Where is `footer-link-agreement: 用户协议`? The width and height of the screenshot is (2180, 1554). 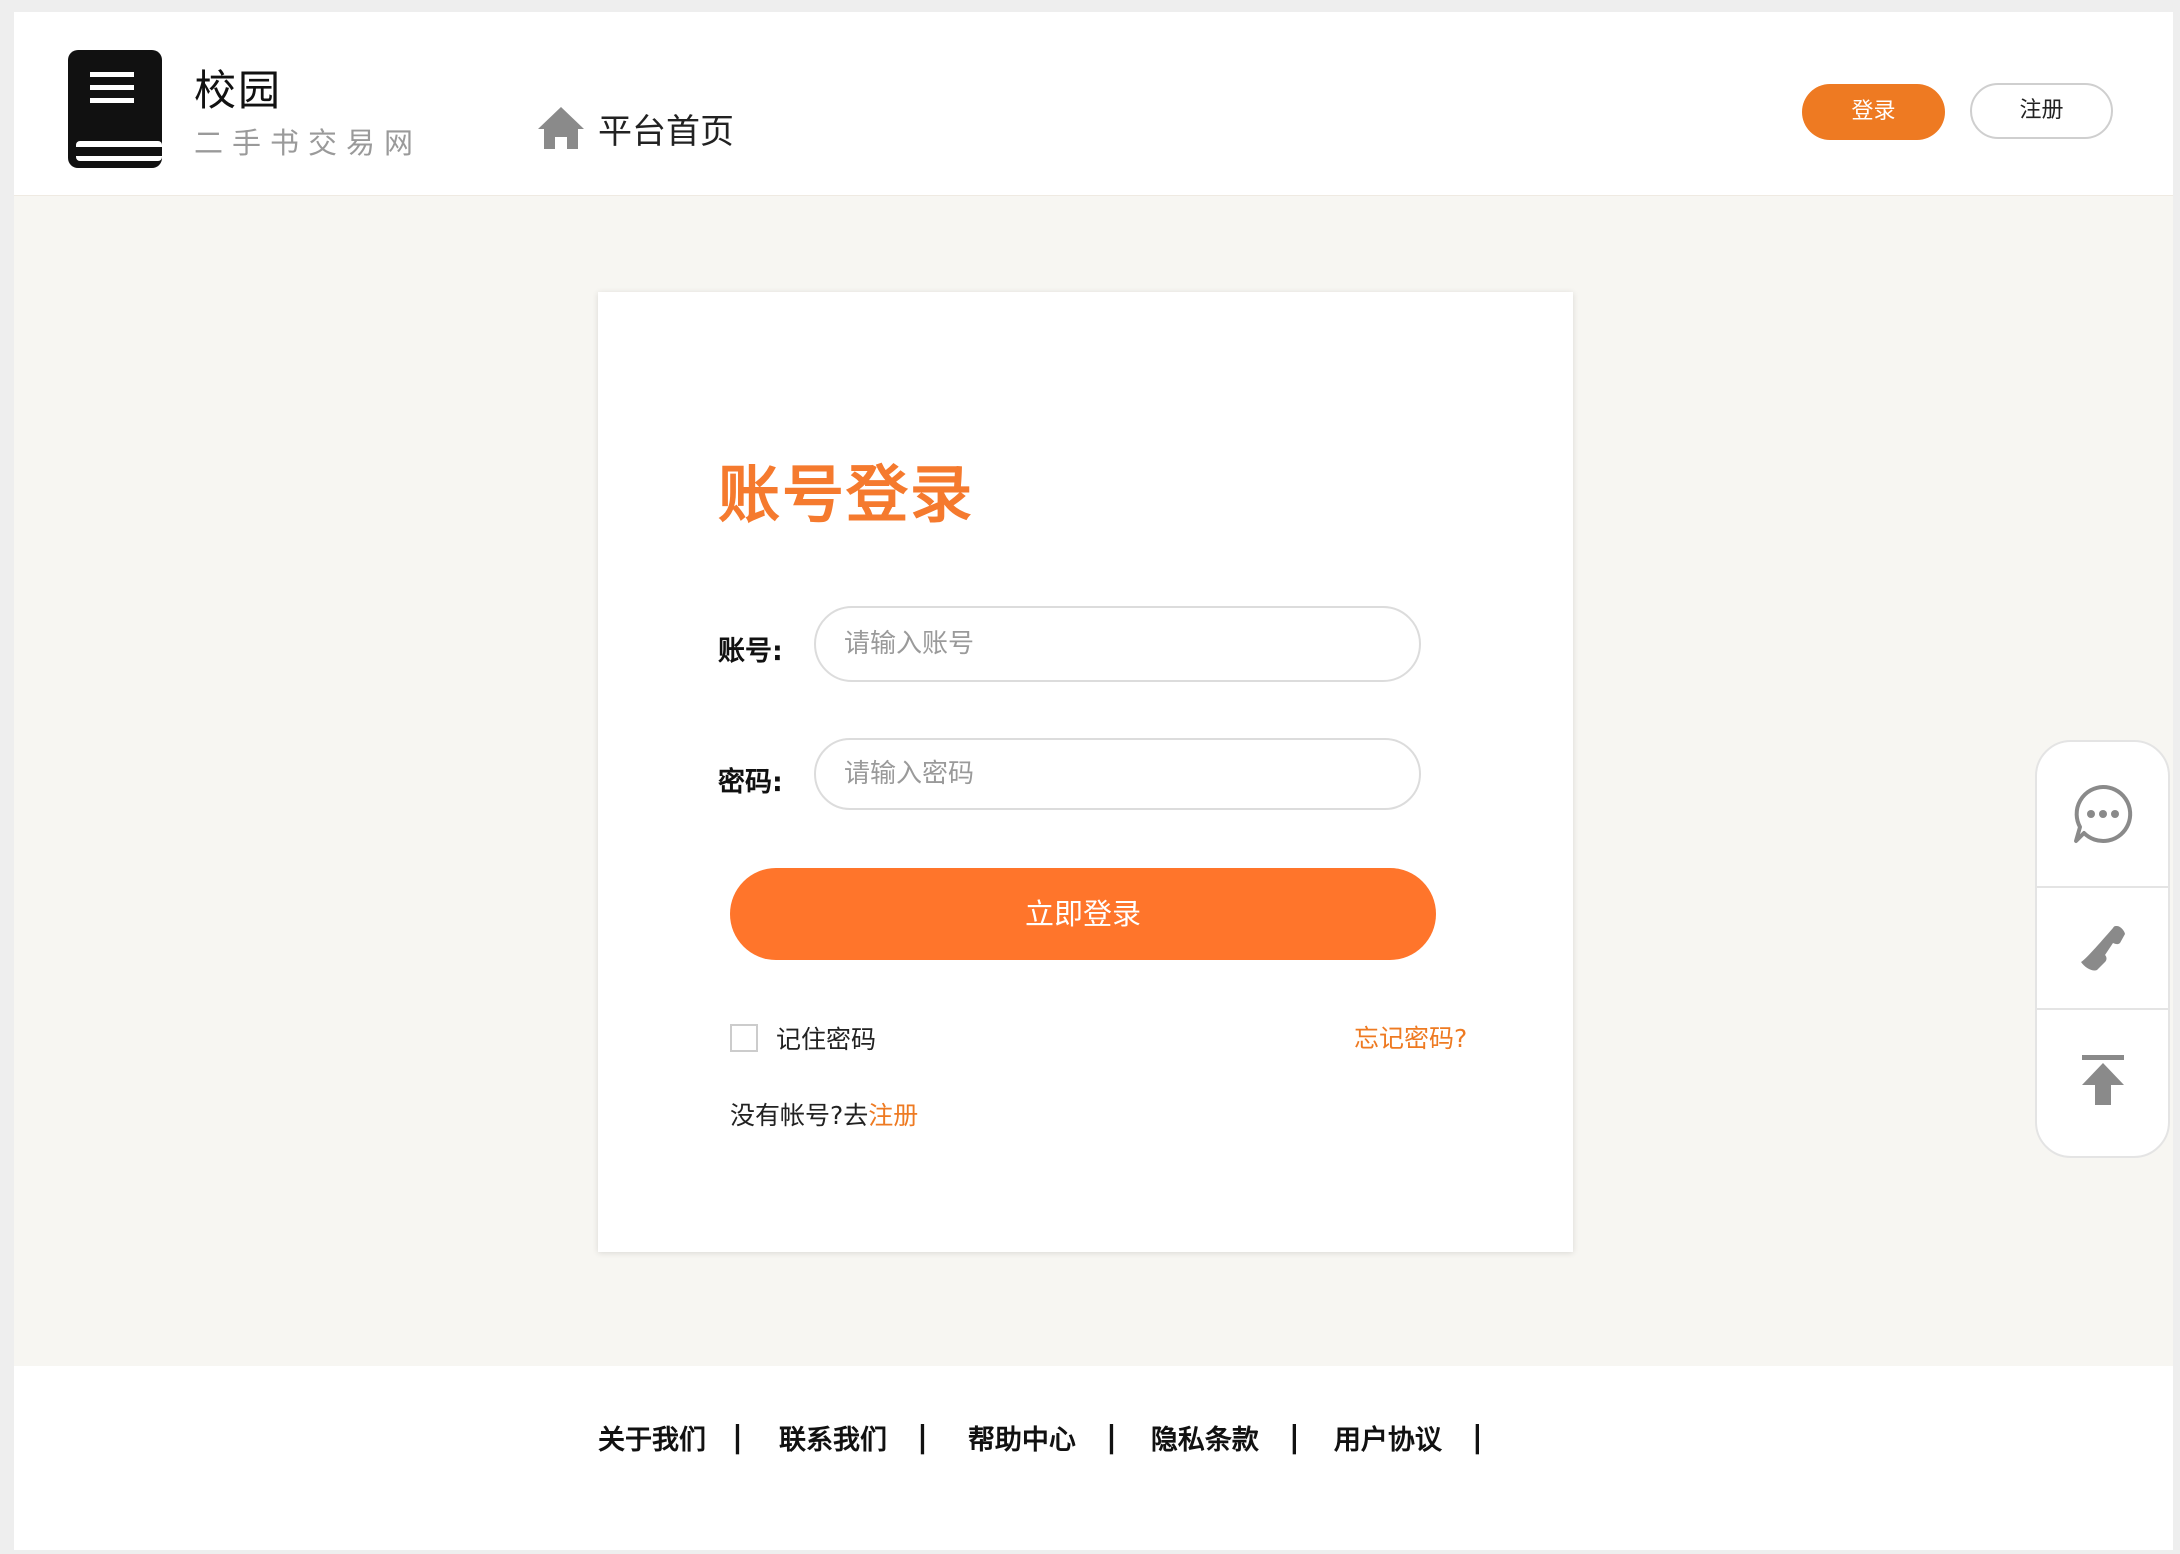
footer-link-agreement: 用户协议 is located at coordinates (1388, 1437).